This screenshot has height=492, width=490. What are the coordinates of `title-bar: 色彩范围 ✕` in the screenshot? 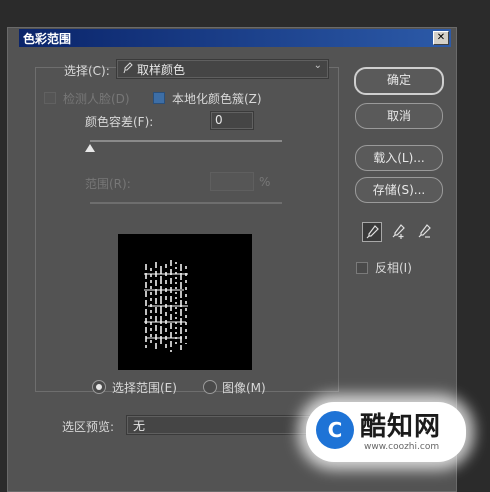 It's located at (235, 38).